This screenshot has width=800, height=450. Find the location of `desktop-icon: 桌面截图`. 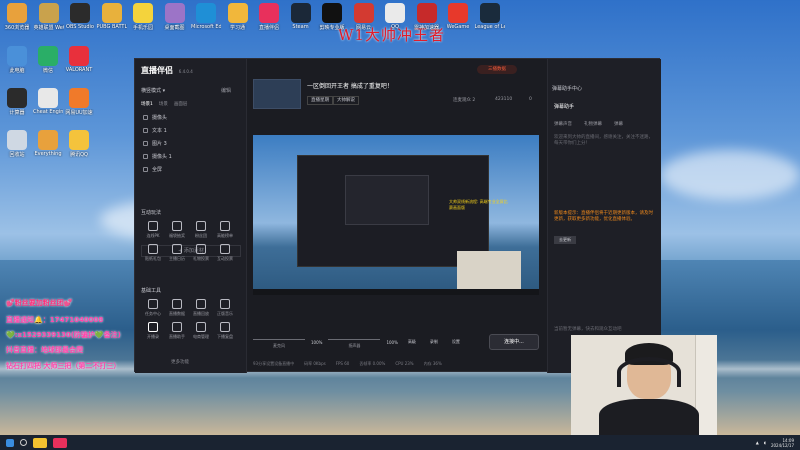

desktop-icon: 桌面截图 is located at coordinates (175, 17).